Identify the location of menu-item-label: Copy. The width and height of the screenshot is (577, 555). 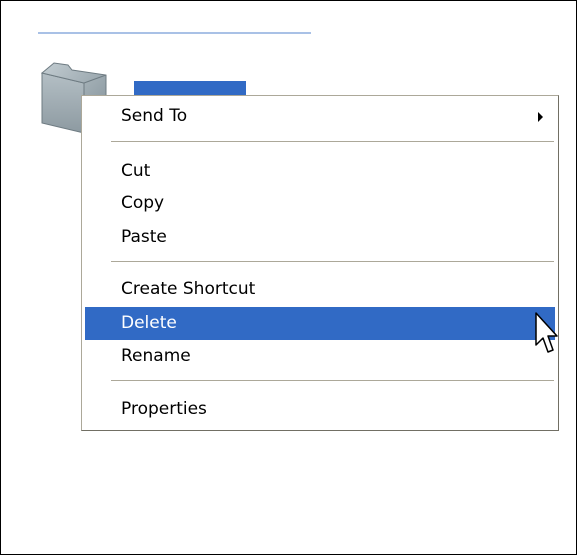
(143, 203).